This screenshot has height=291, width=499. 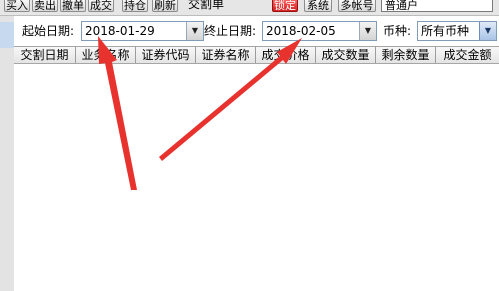 I want to click on currency-select: 所有币种 ▼, so click(x=457, y=31).